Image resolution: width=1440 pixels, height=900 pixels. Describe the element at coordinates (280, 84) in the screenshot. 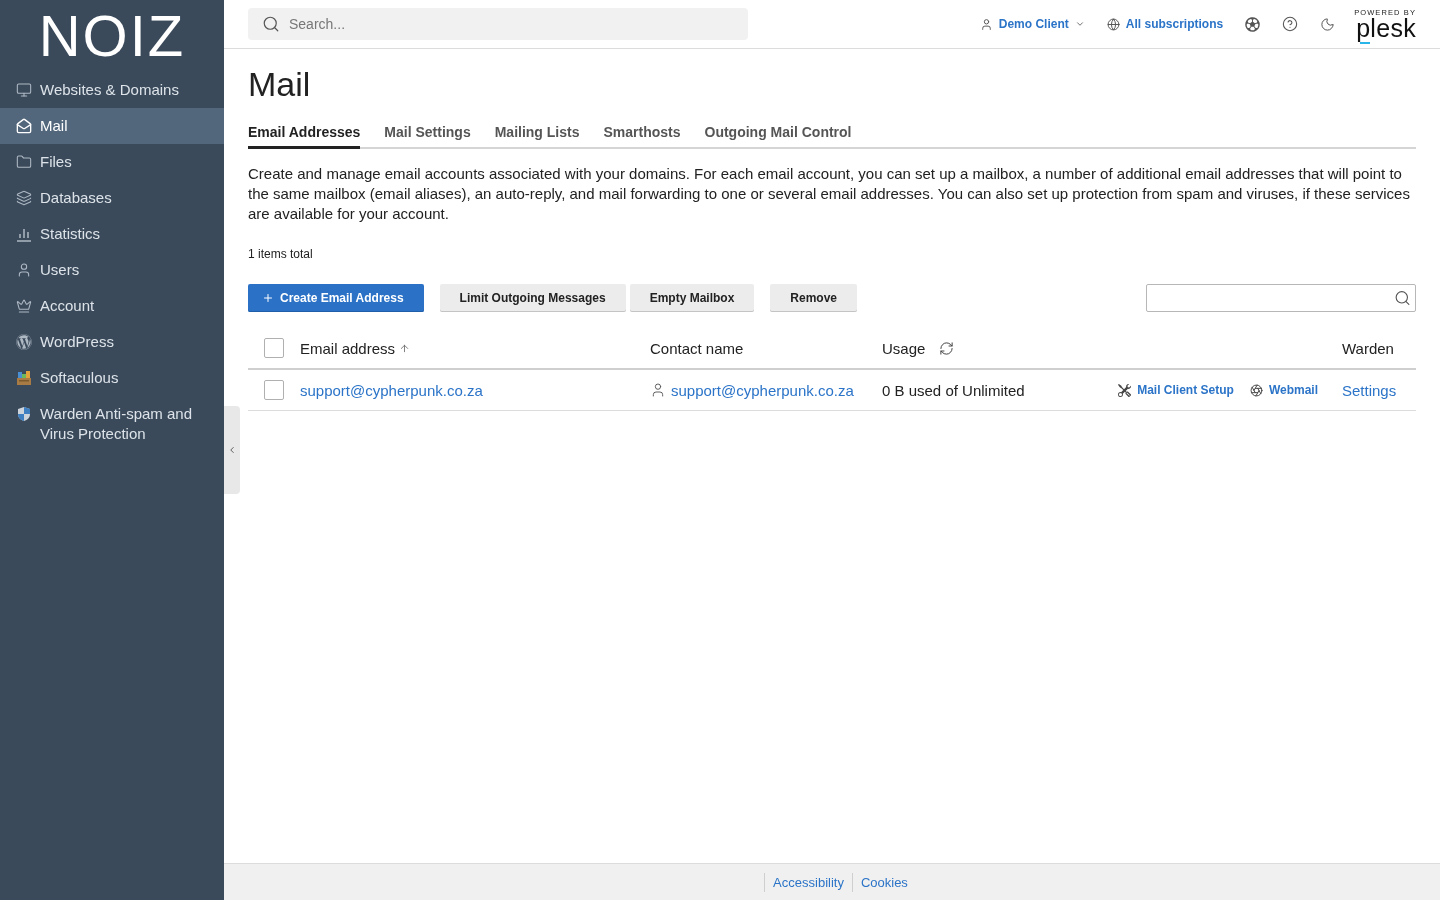

I see `page-title: Mail` at that location.